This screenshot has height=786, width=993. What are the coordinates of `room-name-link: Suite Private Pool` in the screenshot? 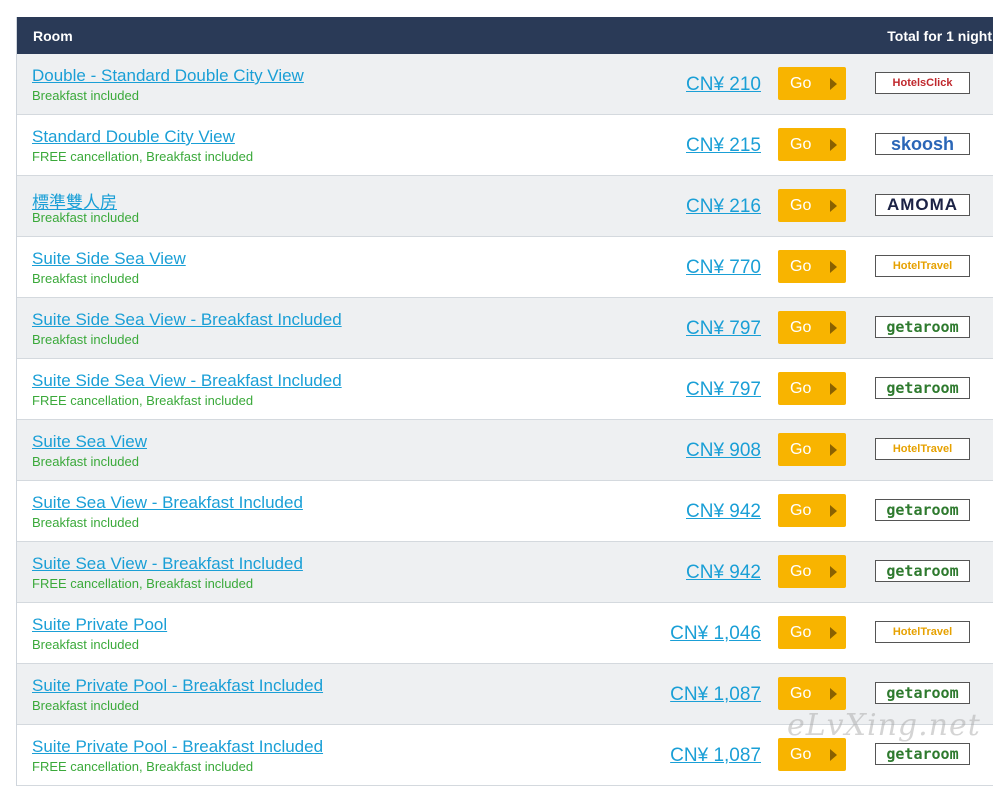 It's located at (99, 625).